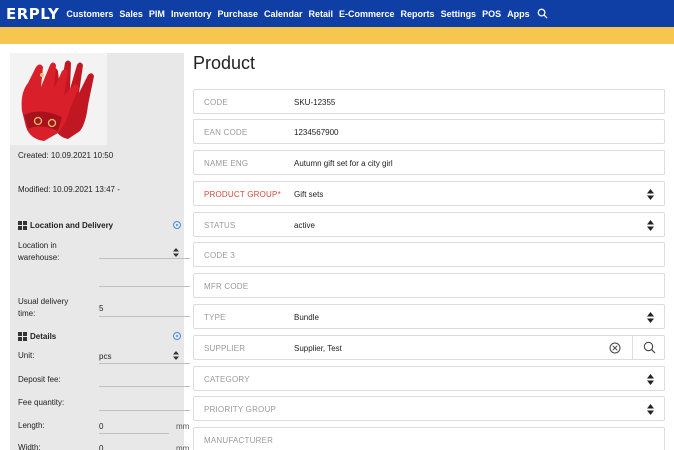  What do you see at coordinates (429, 224) in the screenshot?
I see `status-select: STATUS active` at bounding box center [429, 224].